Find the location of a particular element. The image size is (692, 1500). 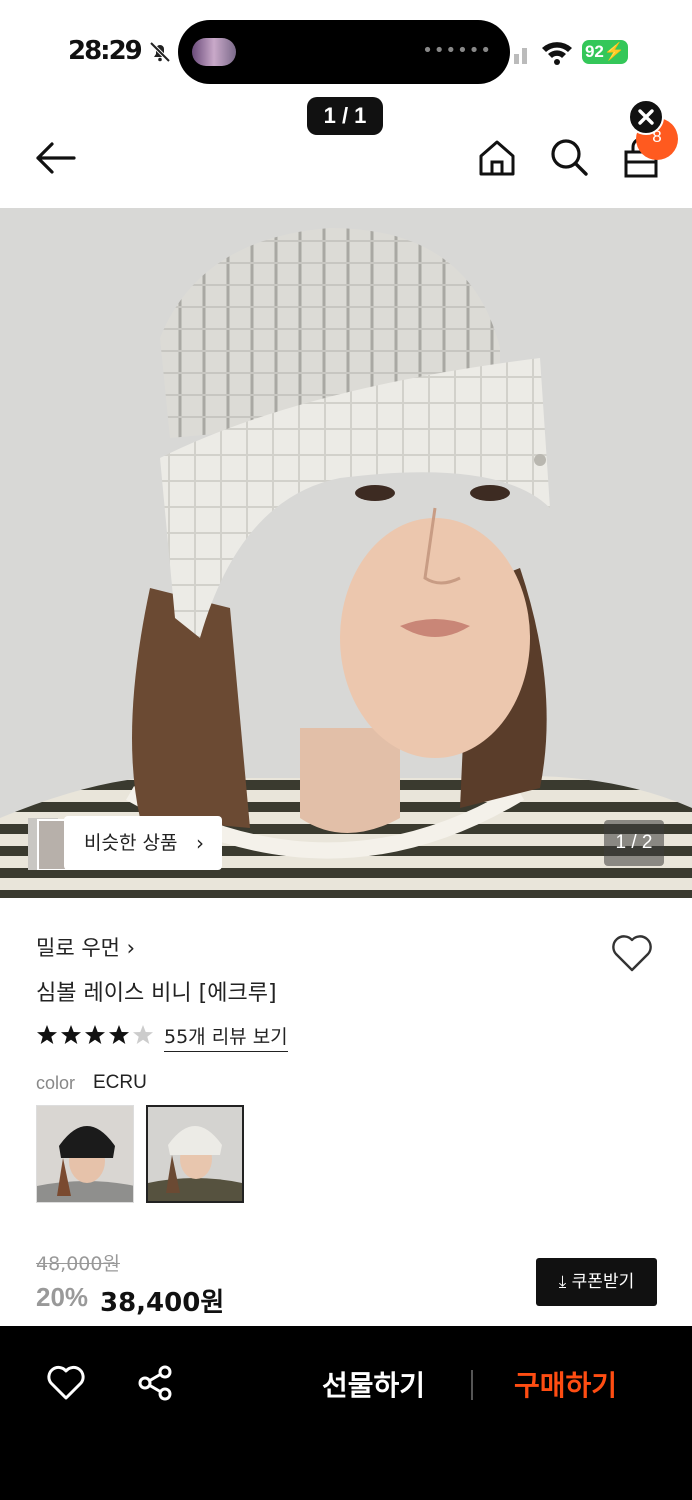

image-counter: 1 / 2 is located at coordinates (634, 843).